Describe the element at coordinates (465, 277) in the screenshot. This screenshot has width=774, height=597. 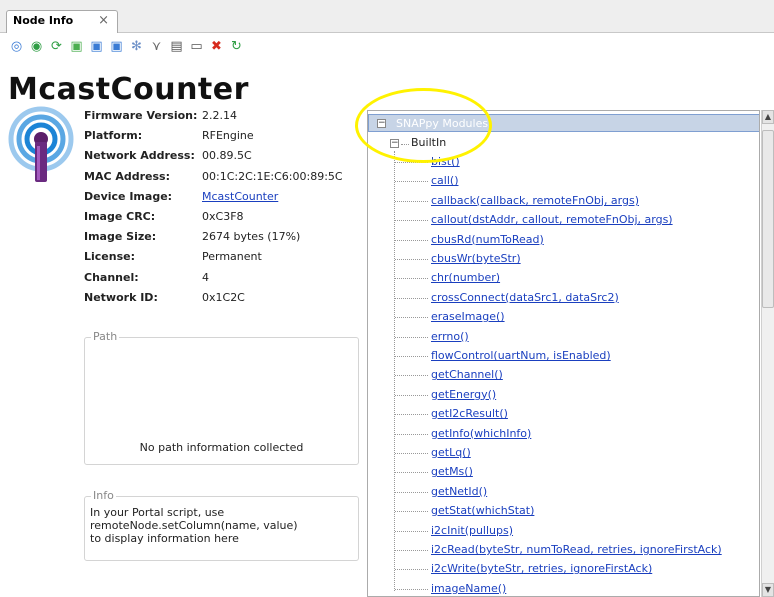
I see `function-link: chr(number)` at that location.